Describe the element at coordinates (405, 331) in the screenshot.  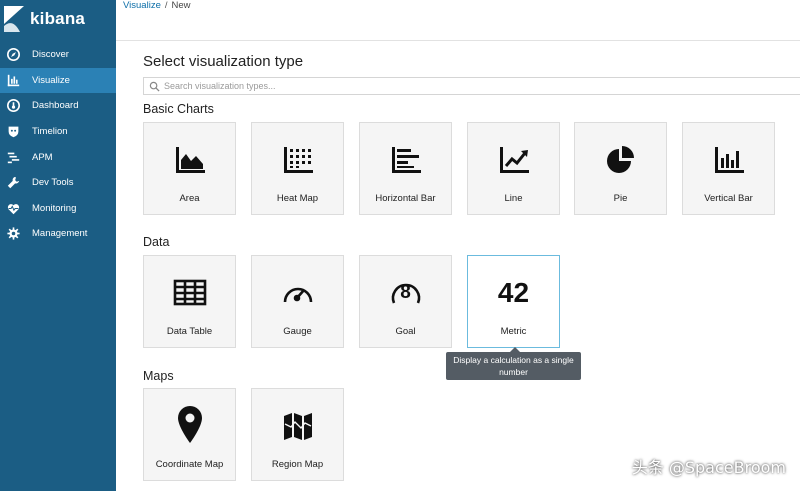
I see `viz-card-label: Goal` at that location.